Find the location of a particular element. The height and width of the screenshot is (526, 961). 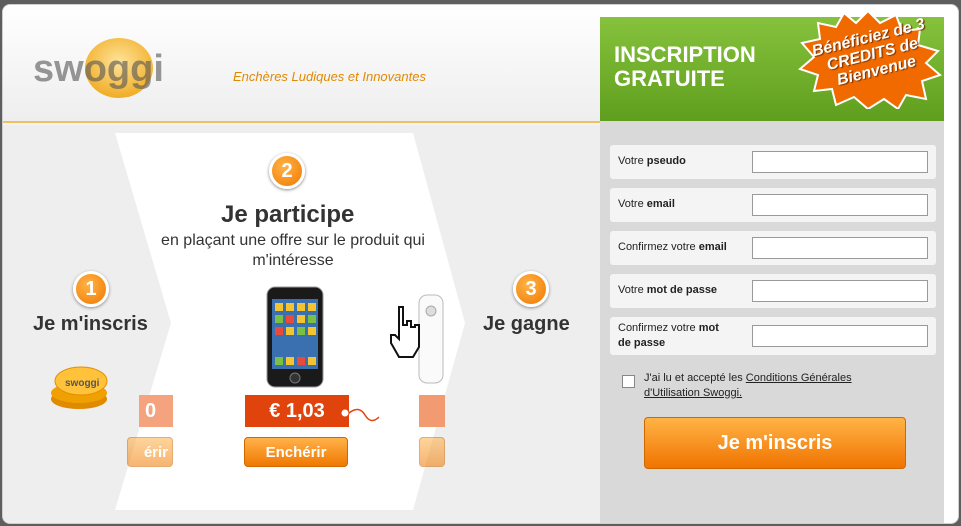

left-product-price: 0 is located at coordinates (156, 411).